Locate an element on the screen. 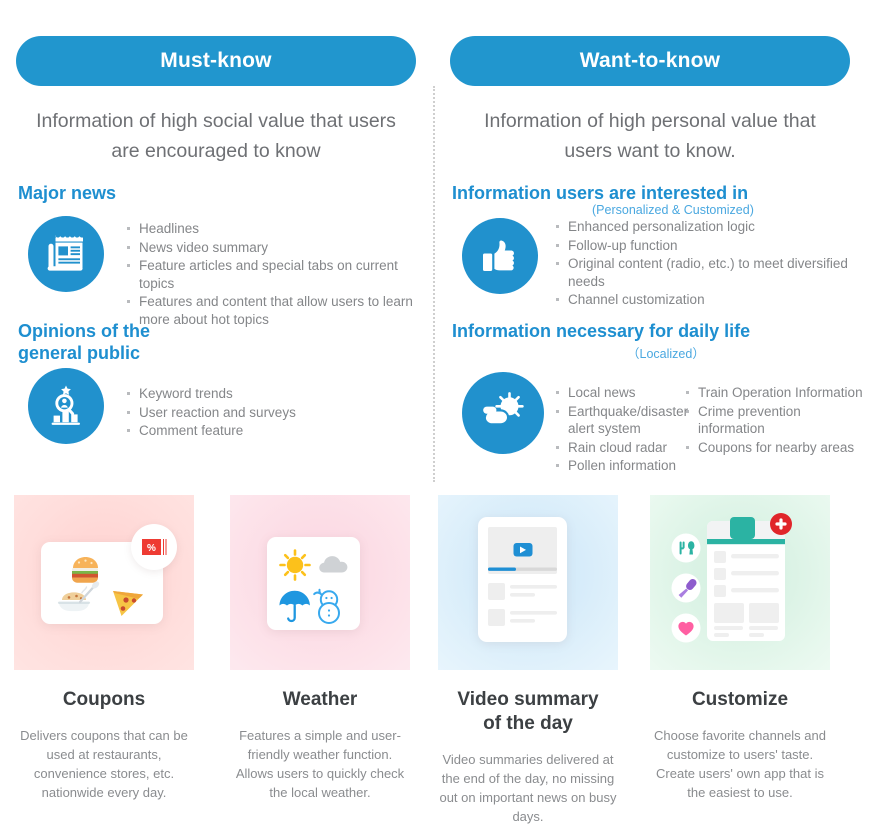 This screenshot has width=874, height=829. channel-chip-music is located at coordinates (686, 588).